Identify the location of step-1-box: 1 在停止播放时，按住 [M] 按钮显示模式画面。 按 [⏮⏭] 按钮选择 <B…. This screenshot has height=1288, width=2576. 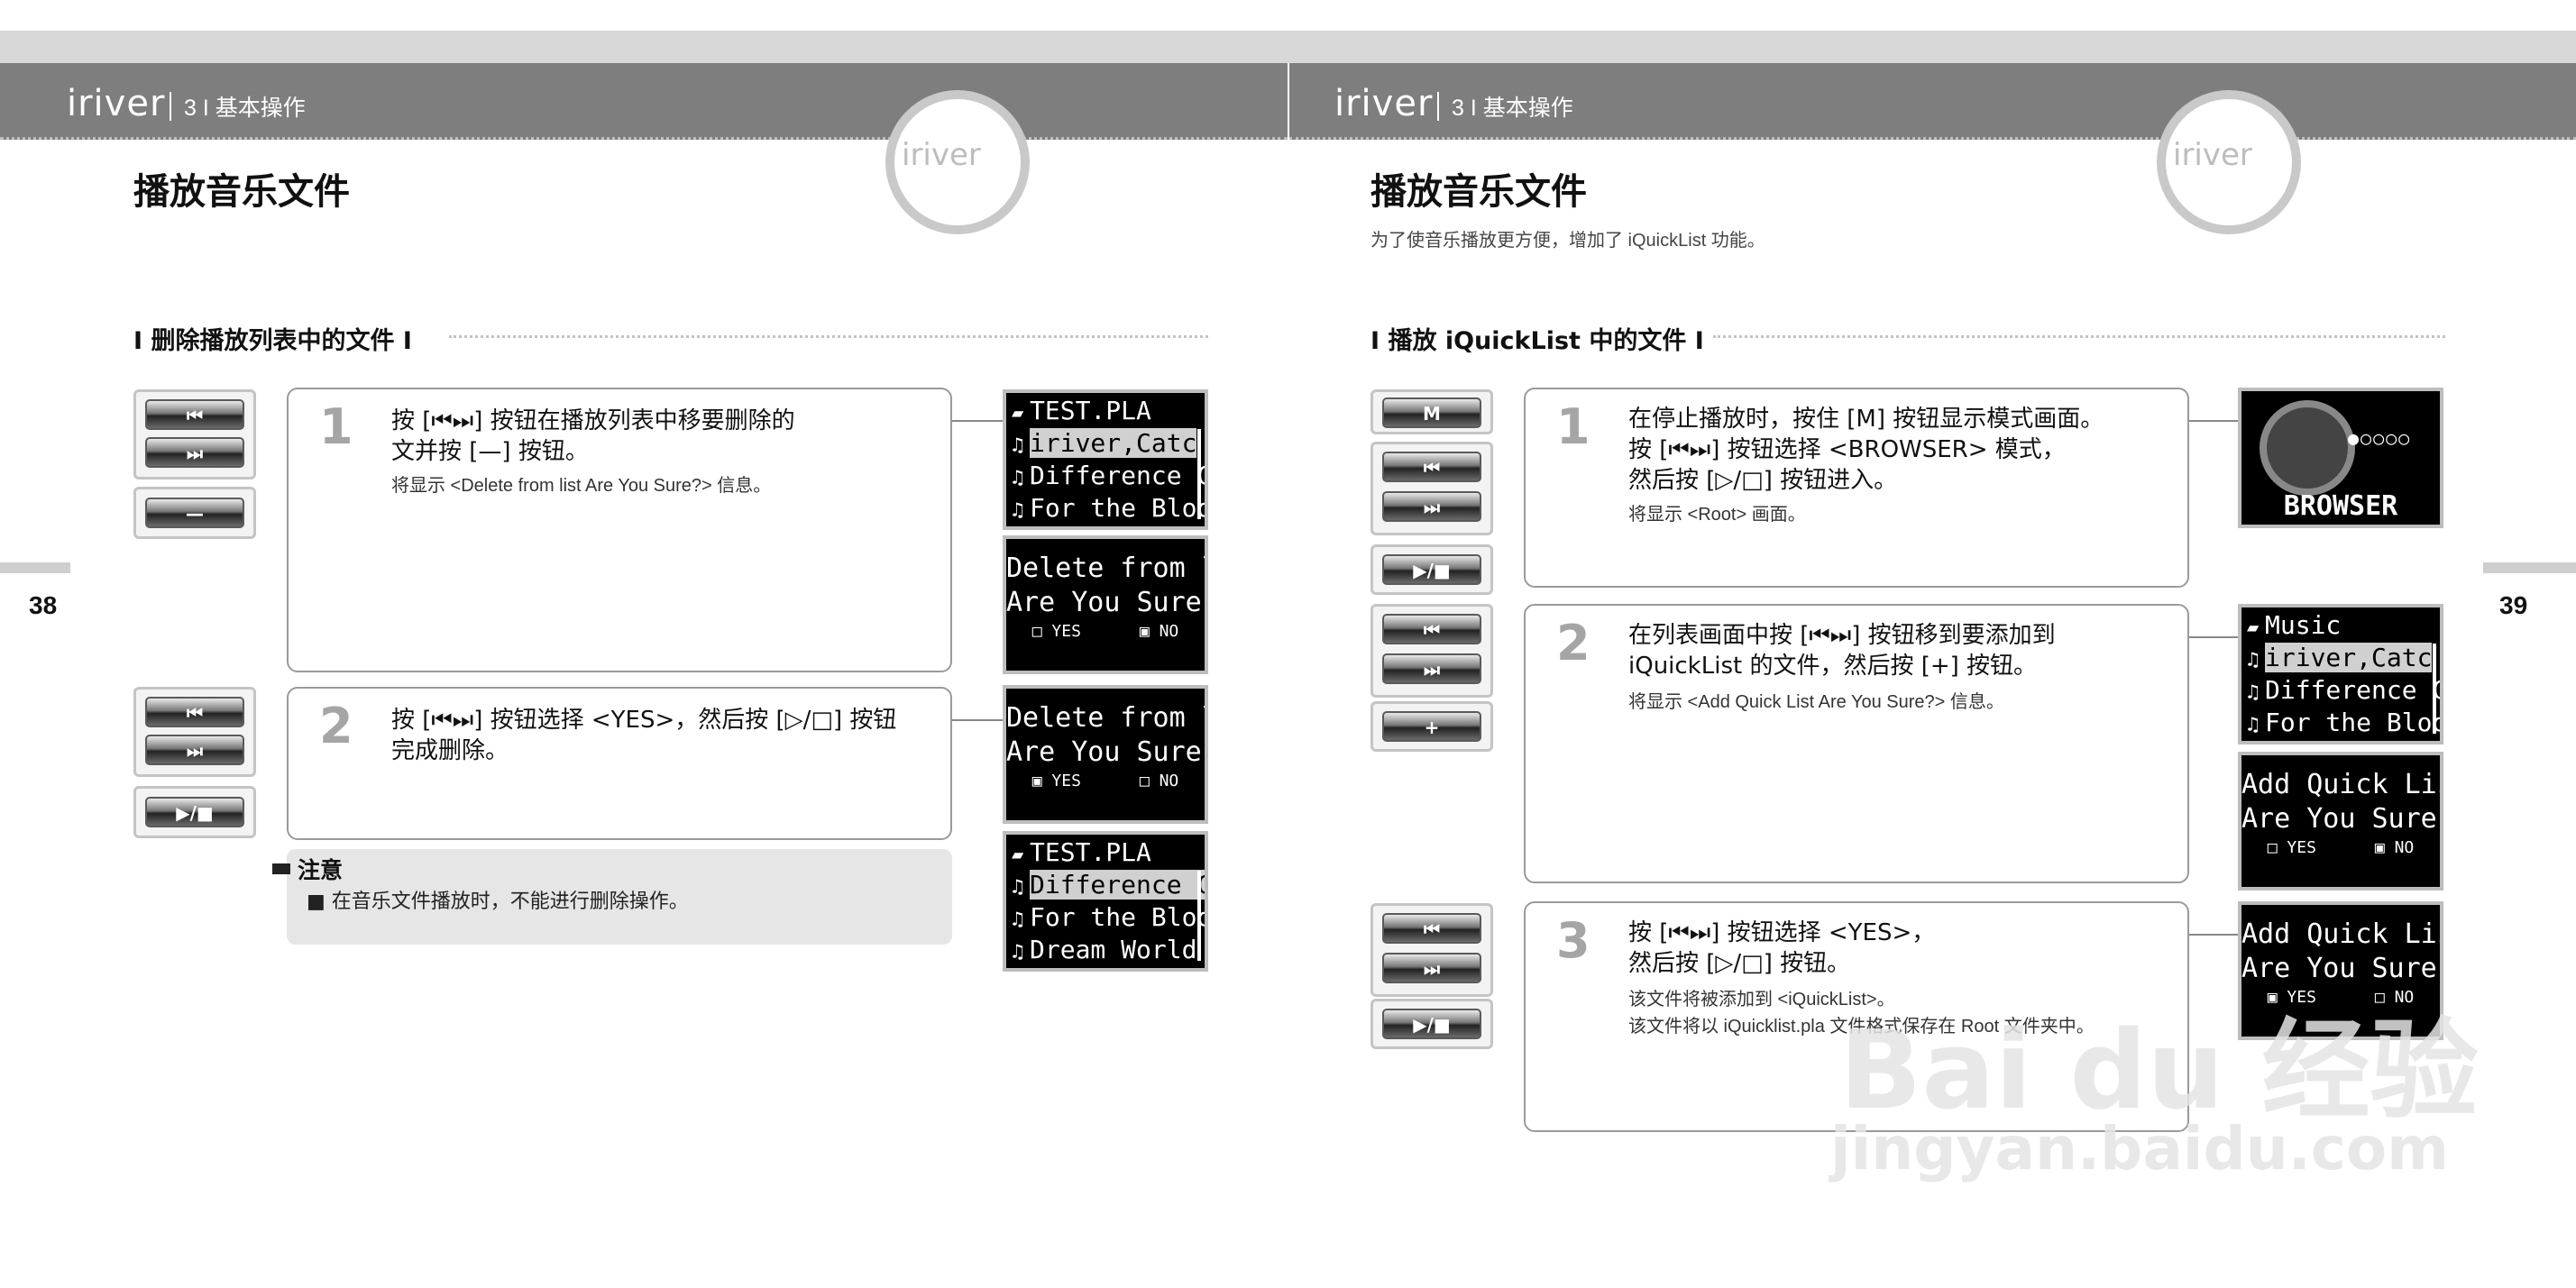
(1856, 488).